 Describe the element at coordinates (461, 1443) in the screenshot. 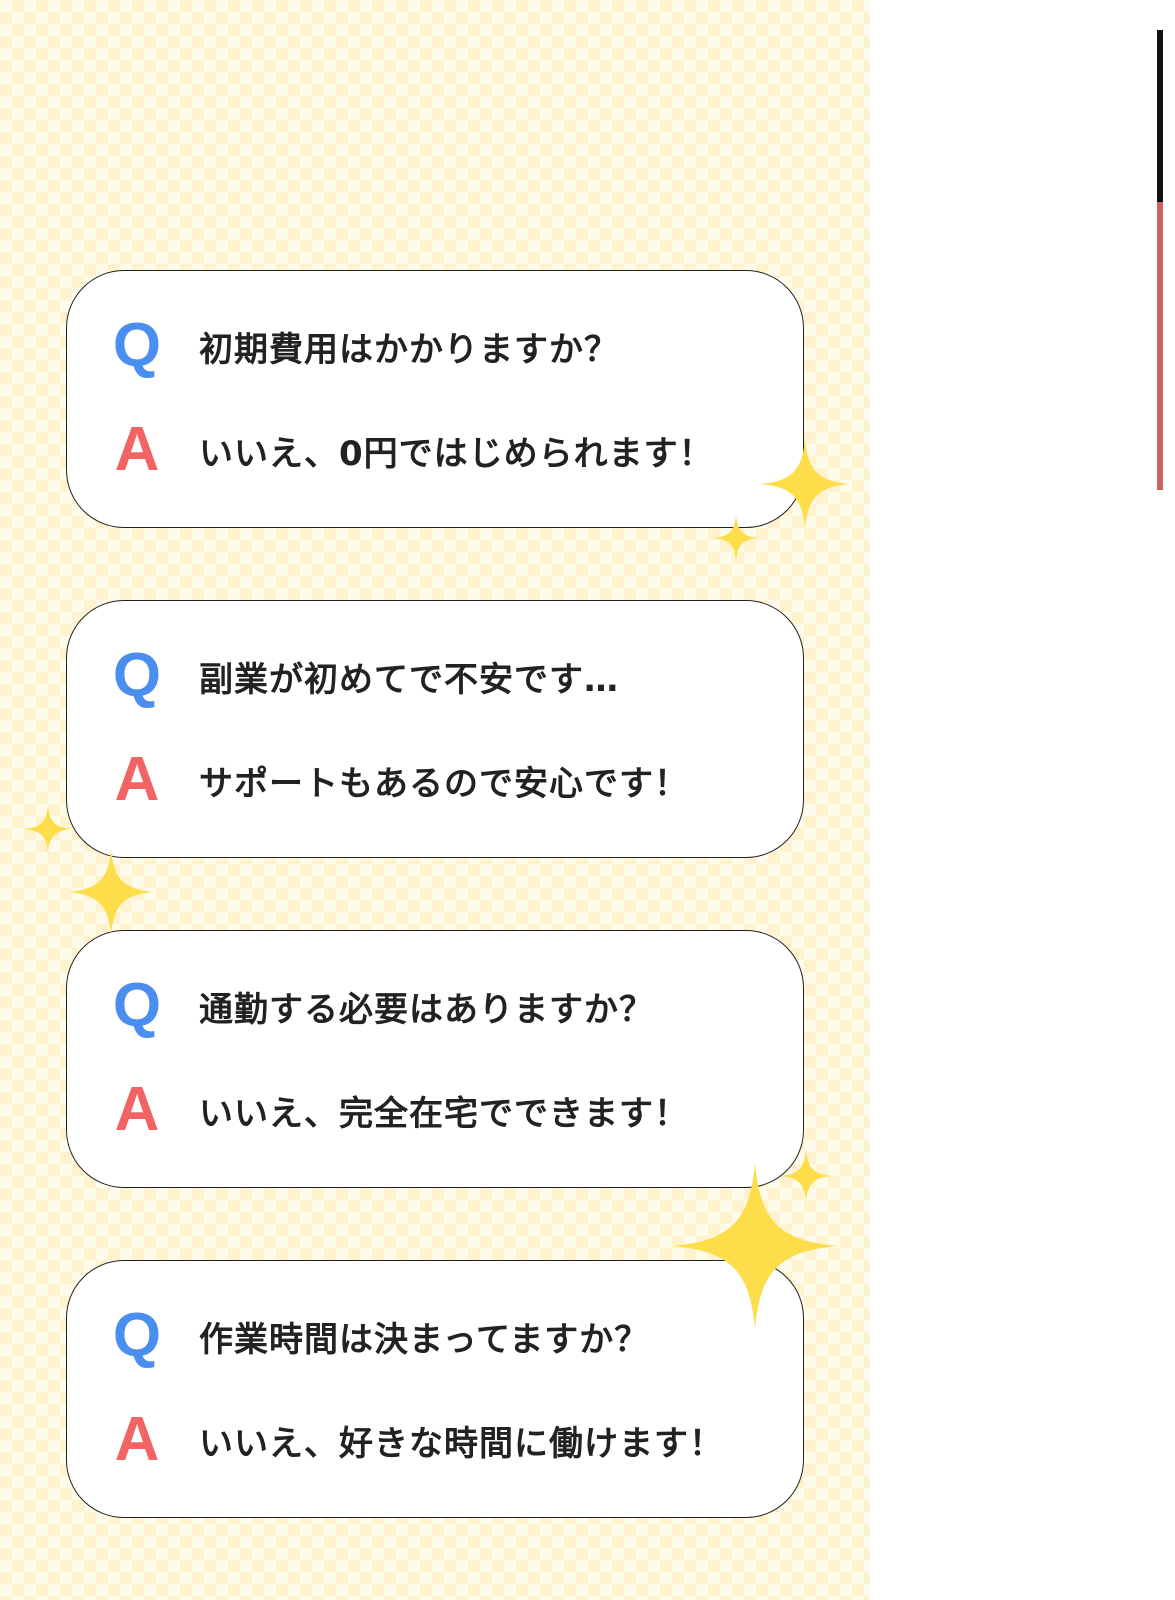

I see `faq-answer: いいえ、好きな時間に働けます！` at that location.